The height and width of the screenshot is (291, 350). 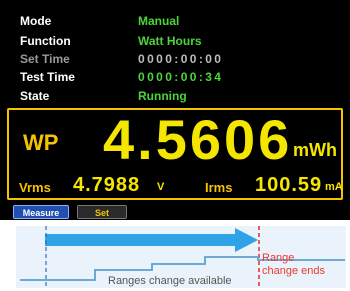 What do you see at coordinates (41, 212) in the screenshot?
I see `measure-softkey: Measure` at bounding box center [41, 212].